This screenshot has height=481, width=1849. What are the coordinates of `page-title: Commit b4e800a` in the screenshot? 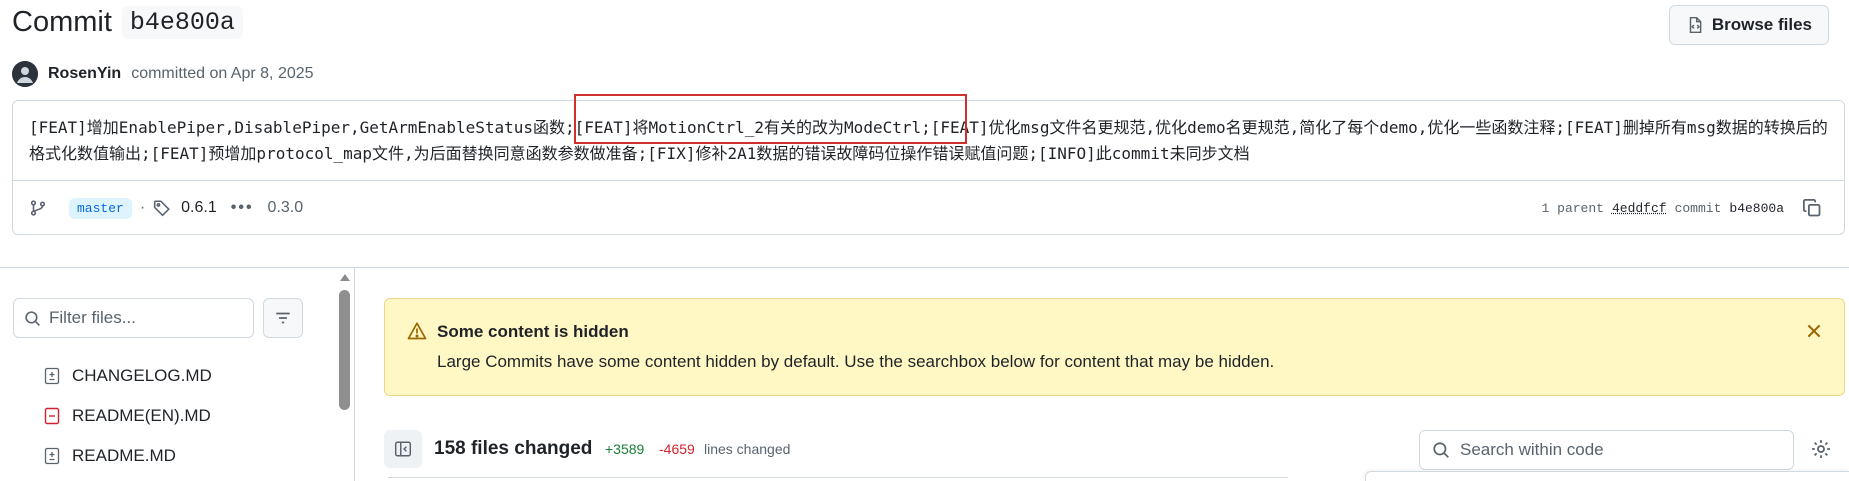 It's located at (127, 22).